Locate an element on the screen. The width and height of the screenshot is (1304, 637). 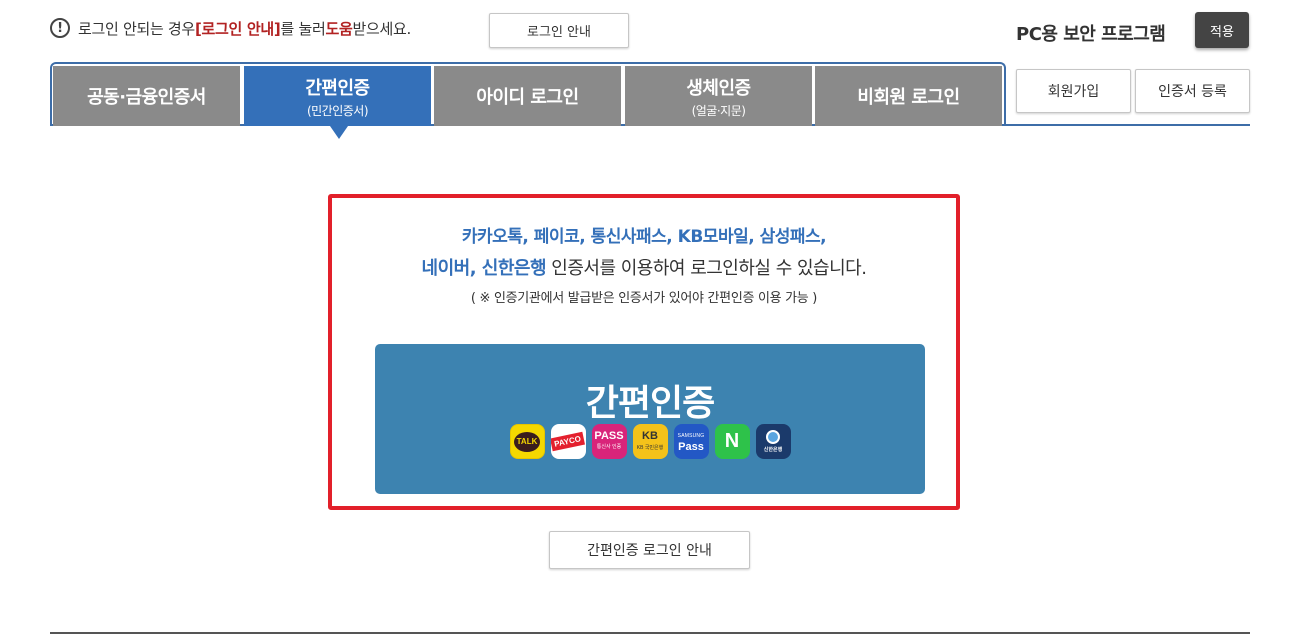
payco-icon: PAYCO is located at coordinates (568, 441).